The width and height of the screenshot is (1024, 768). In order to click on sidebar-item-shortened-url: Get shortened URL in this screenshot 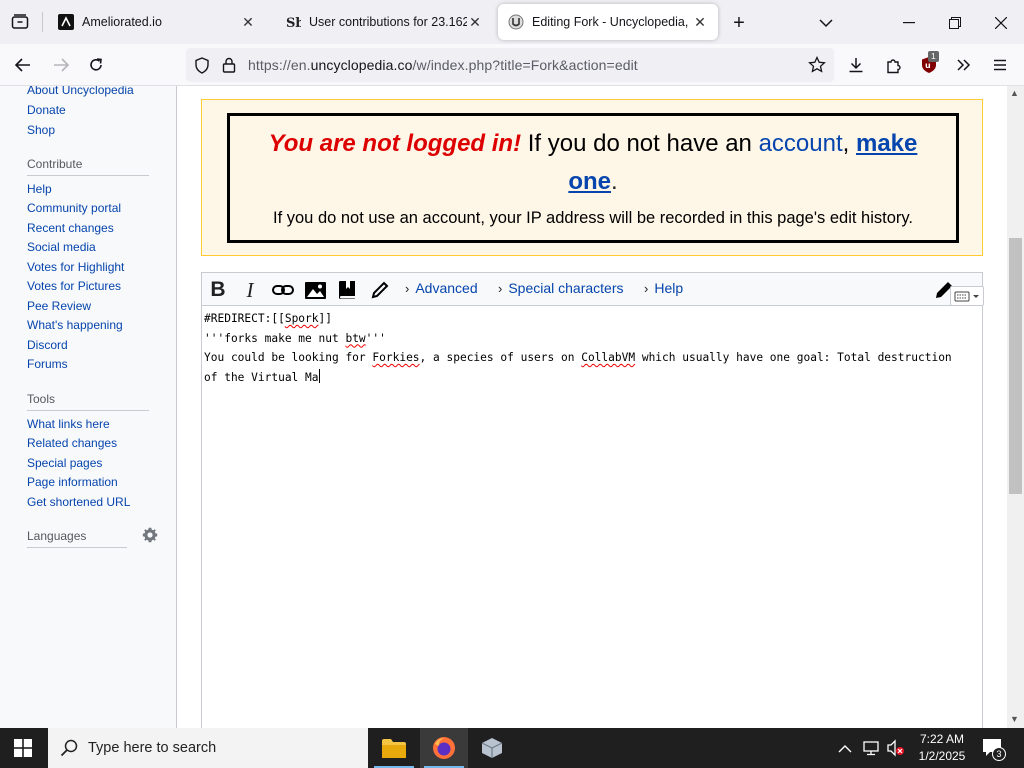, I will do `click(78, 502)`.